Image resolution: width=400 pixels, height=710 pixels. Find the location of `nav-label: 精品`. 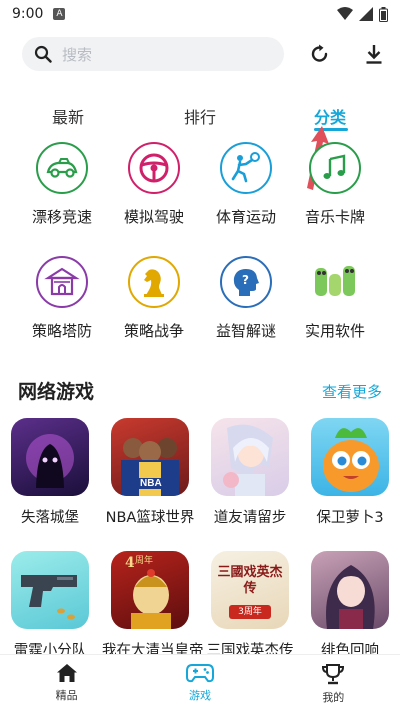

nav-label: 精品 is located at coordinates (66, 695).